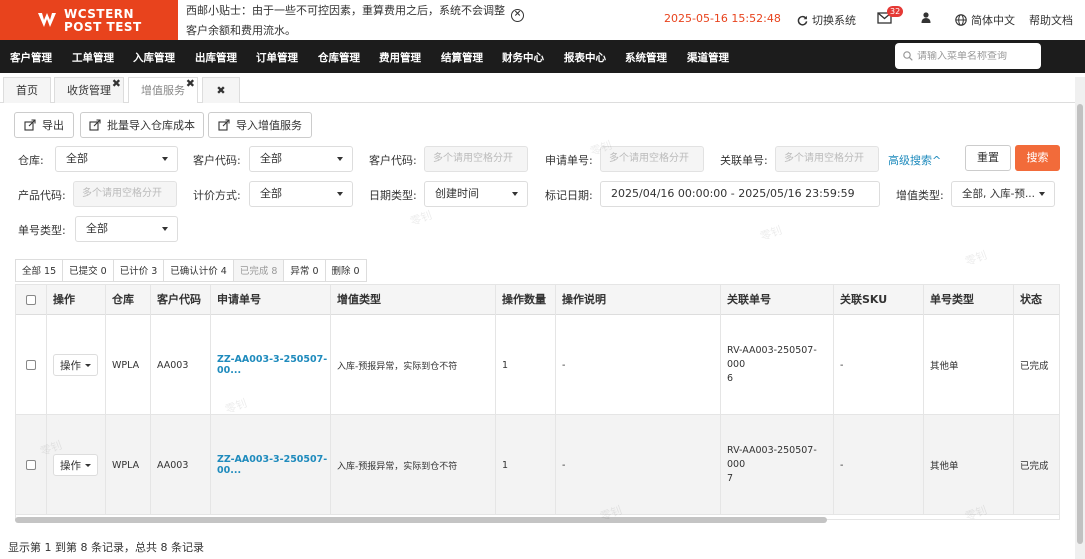 This screenshot has width=1085, height=559. What do you see at coordinates (1037, 158) in the screenshot?
I see `search-button: 搜索` at bounding box center [1037, 158].